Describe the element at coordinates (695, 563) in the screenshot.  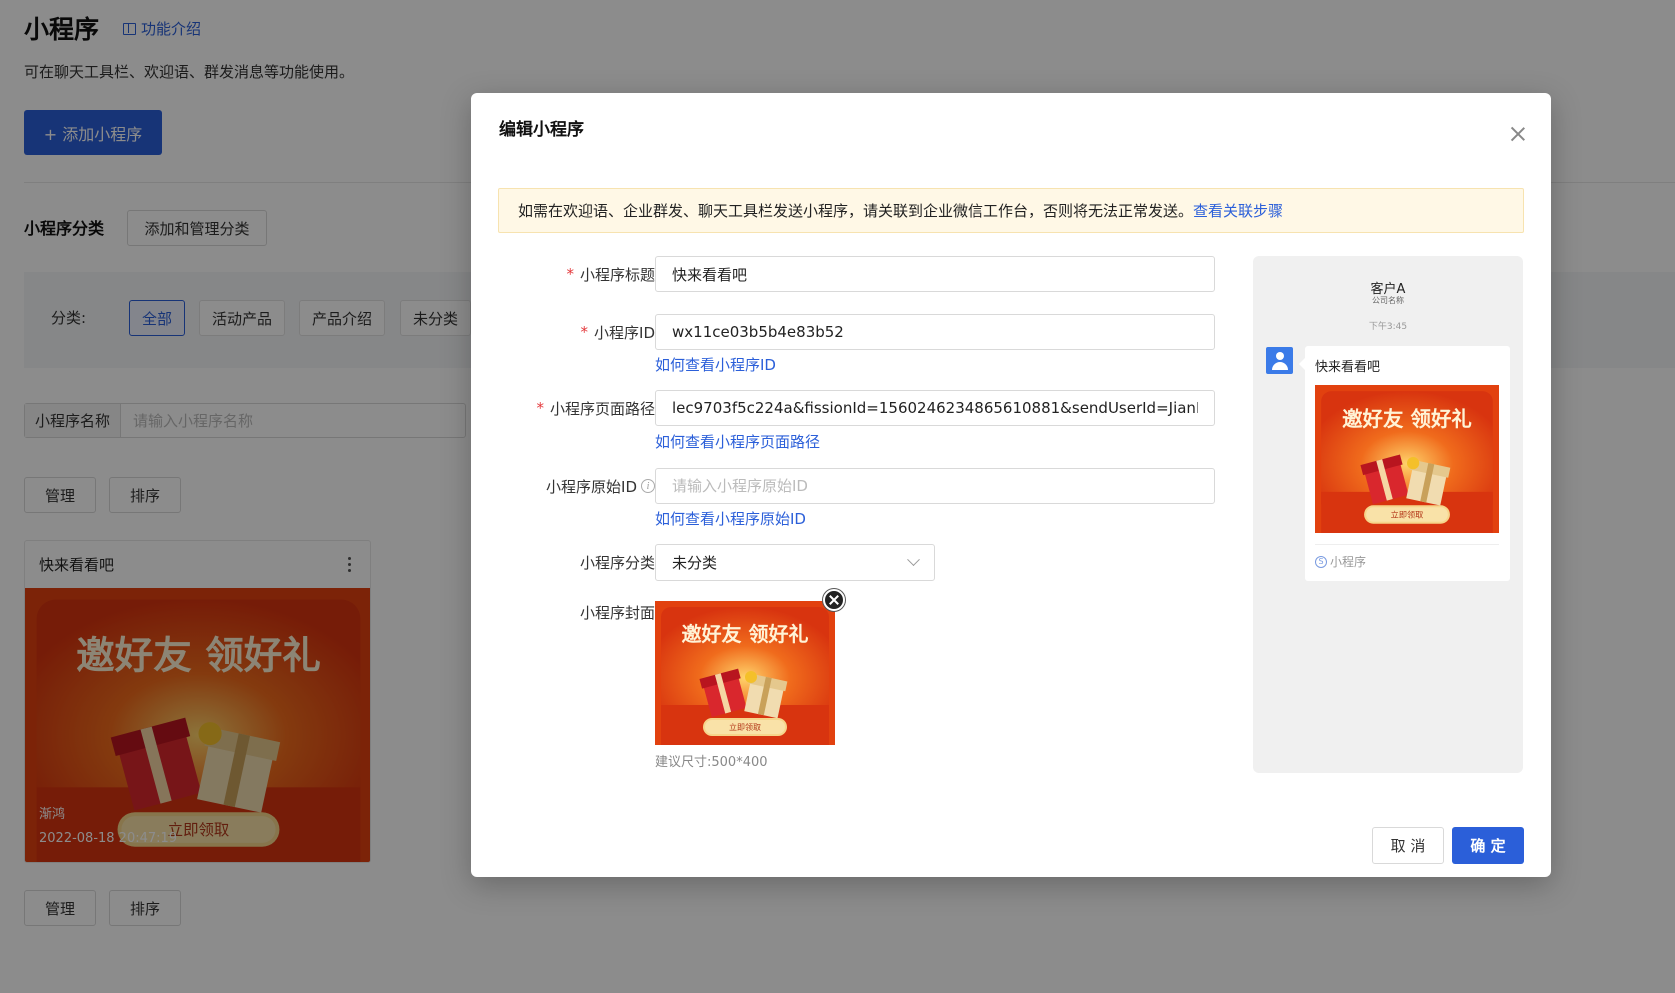
I see `category-value: 未分类` at that location.